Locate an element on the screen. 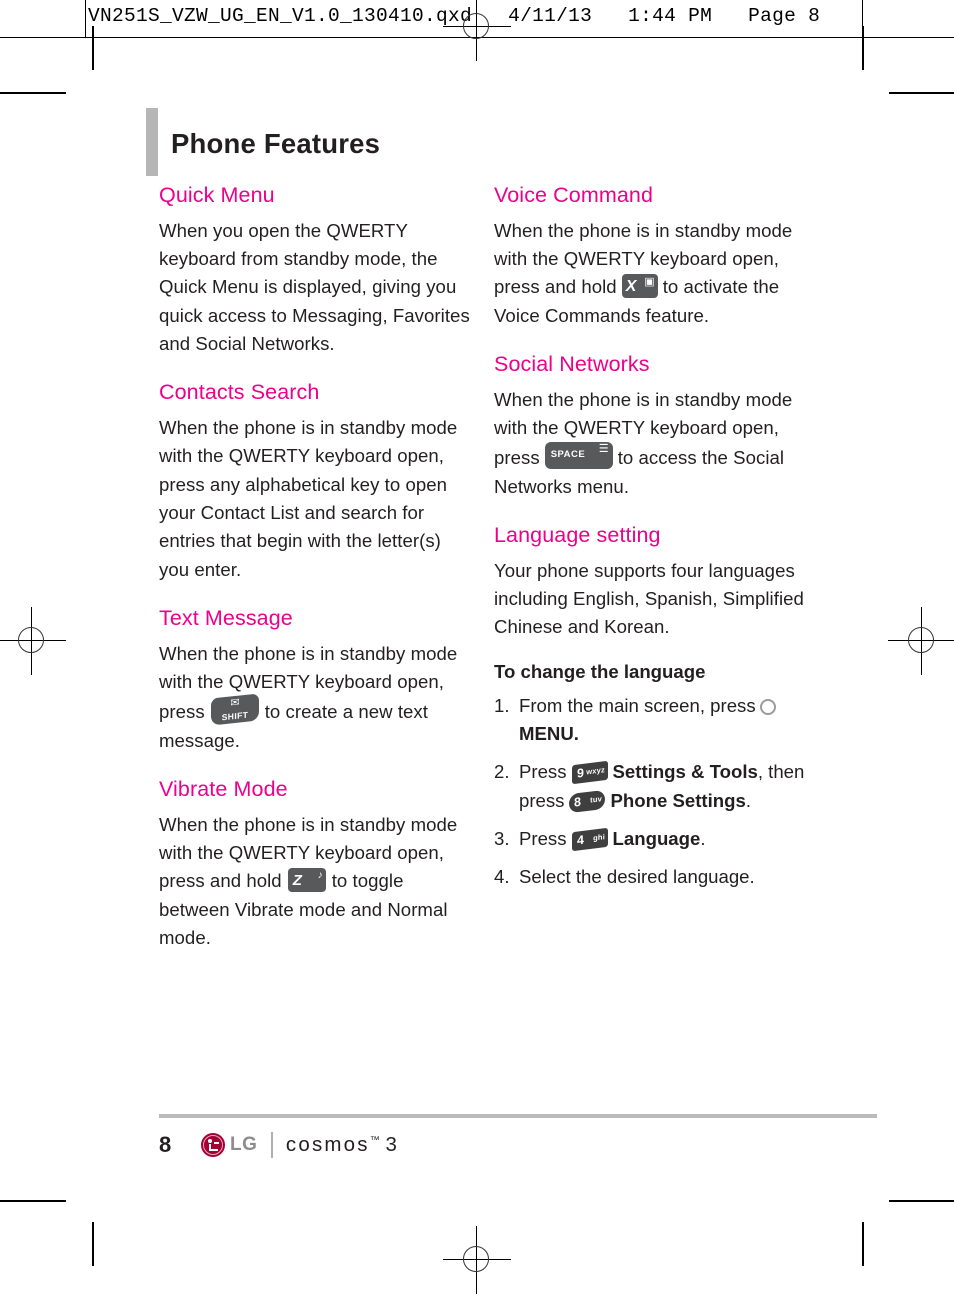 The image size is (954, 1294). x-key-letter: X is located at coordinates (631, 287).